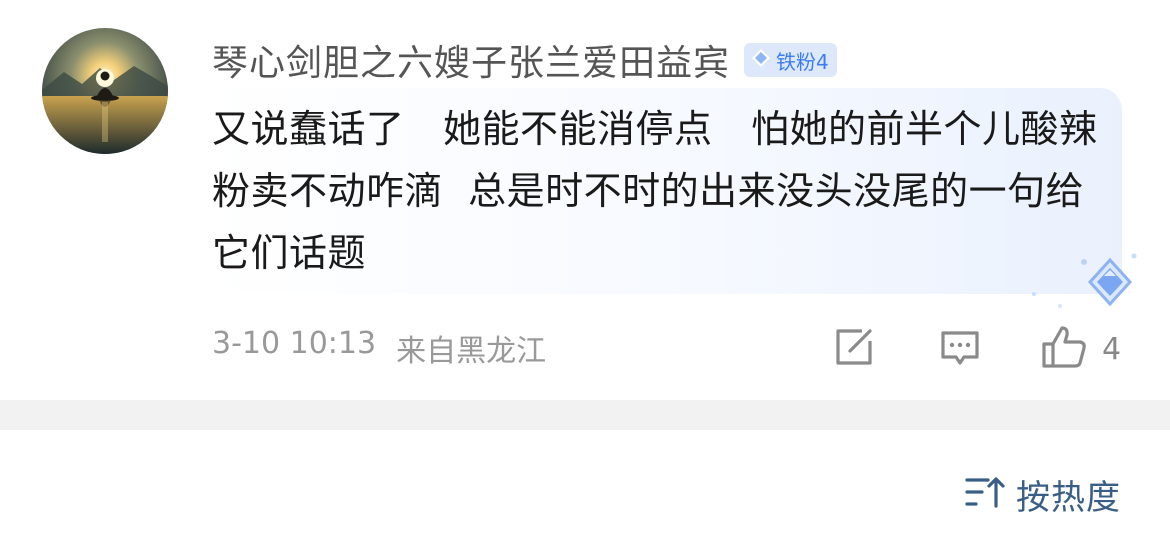  What do you see at coordinates (1068, 497) in the screenshot?
I see `sort-label: 按热度` at bounding box center [1068, 497].